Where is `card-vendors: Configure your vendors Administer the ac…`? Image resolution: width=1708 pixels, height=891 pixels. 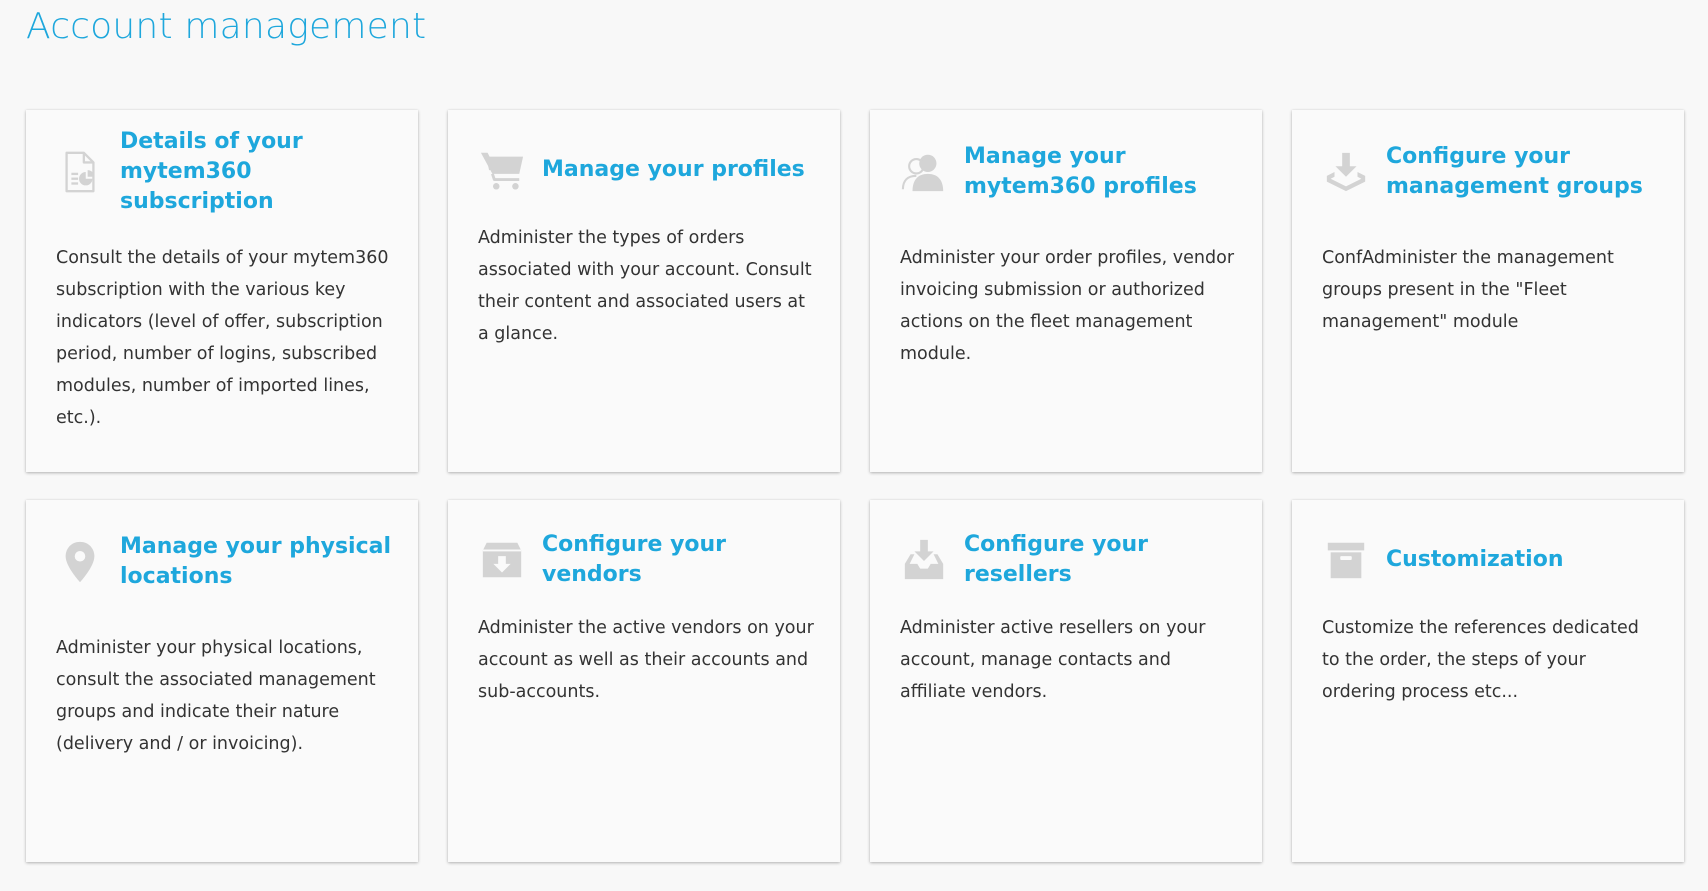
card-vendors: Configure your vendors Administer the ac… is located at coordinates (644, 681).